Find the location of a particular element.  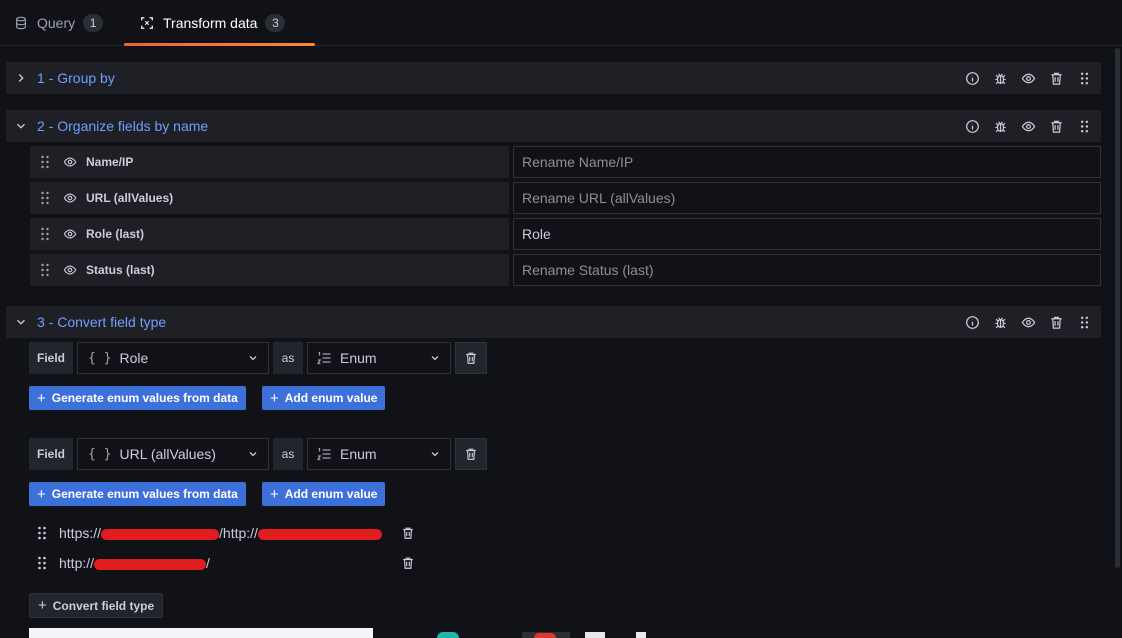

enum-value-prefix: http:// is located at coordinates (77, 563).